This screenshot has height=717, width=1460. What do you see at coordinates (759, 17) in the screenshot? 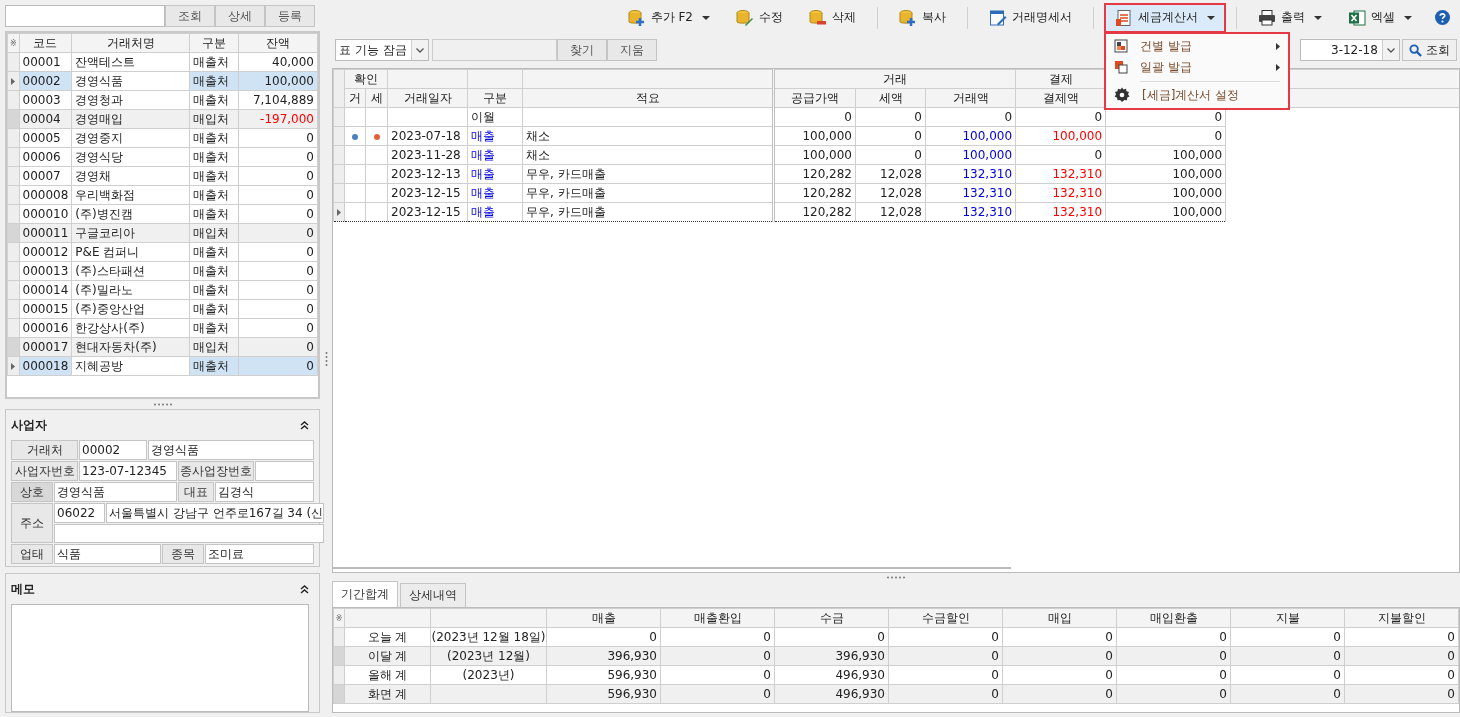
I see `toolbar-button: 수정` at bounding box center [759, 17].